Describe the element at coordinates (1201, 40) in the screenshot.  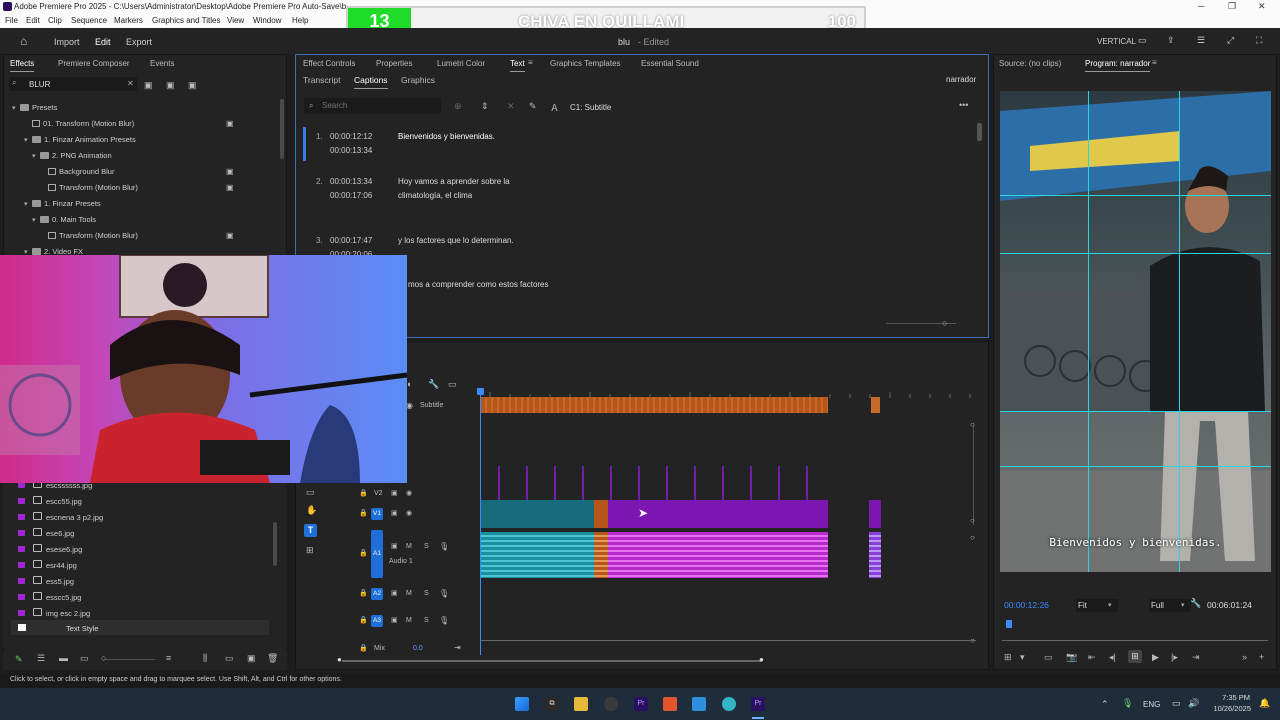
I see `menu-lines-icon: ☰` at that location.